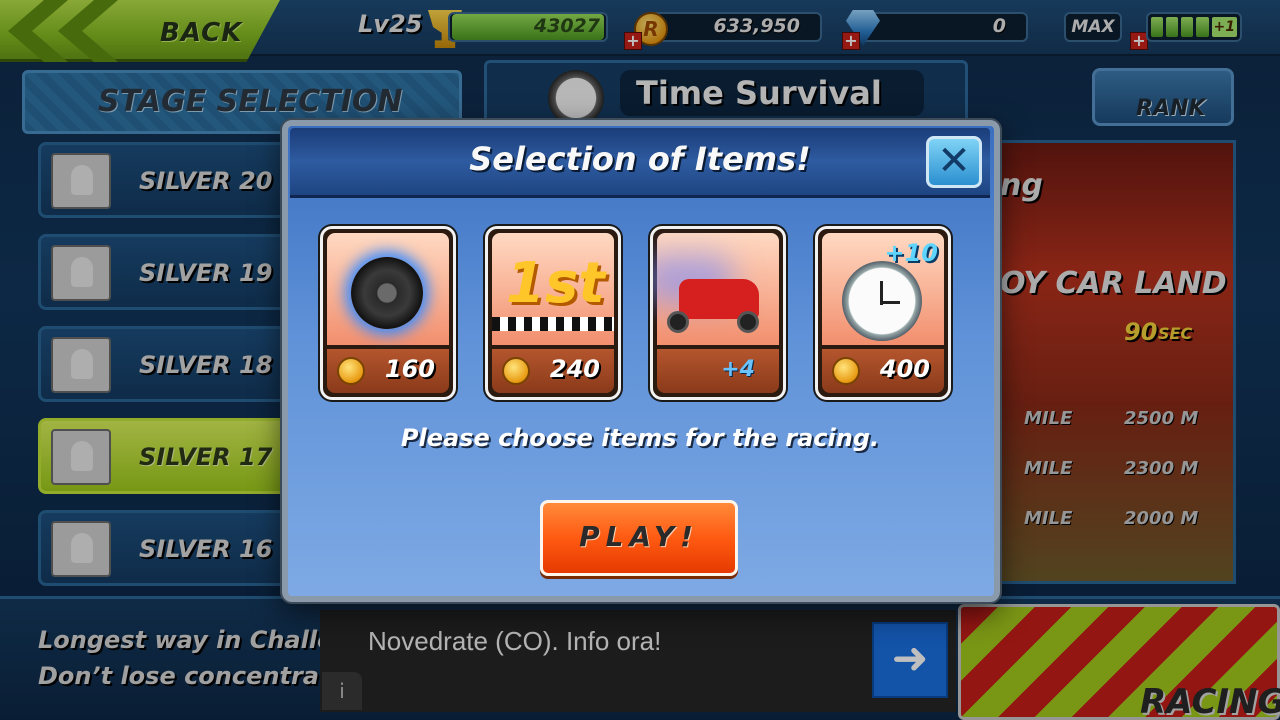 This screenshot has height=720, width=1280. I want to click on item-bonus: +4, so click(738, 369).